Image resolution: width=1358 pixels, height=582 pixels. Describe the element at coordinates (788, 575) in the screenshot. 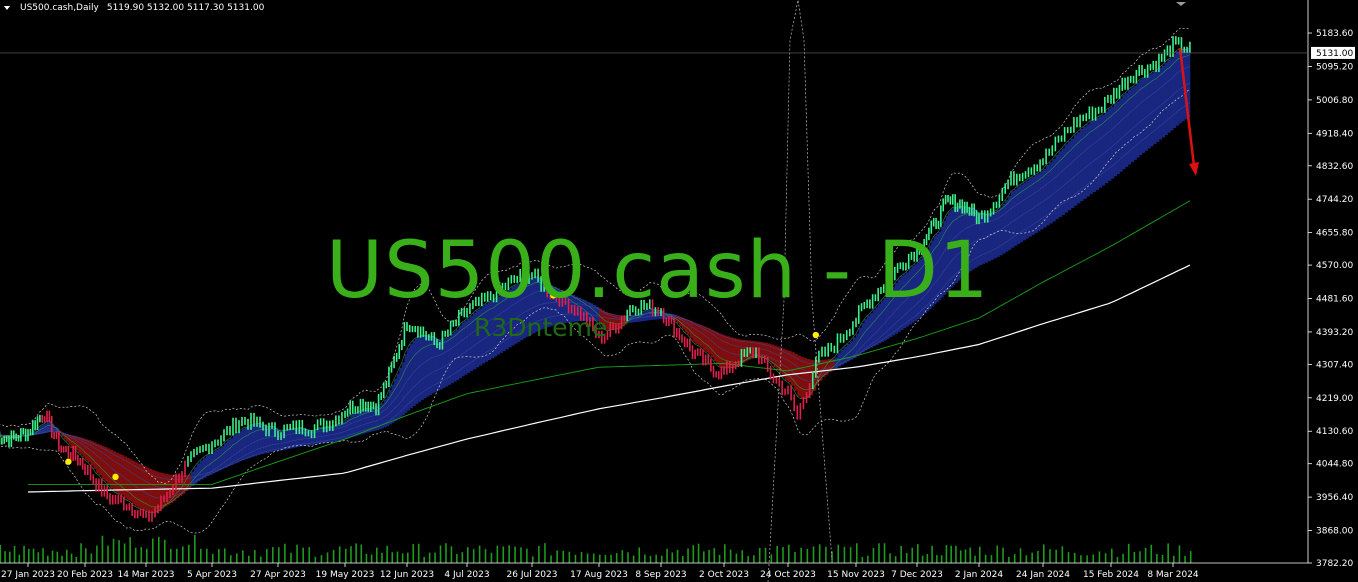

I see `time-tick-label: 24 Oct 2023` at that location.